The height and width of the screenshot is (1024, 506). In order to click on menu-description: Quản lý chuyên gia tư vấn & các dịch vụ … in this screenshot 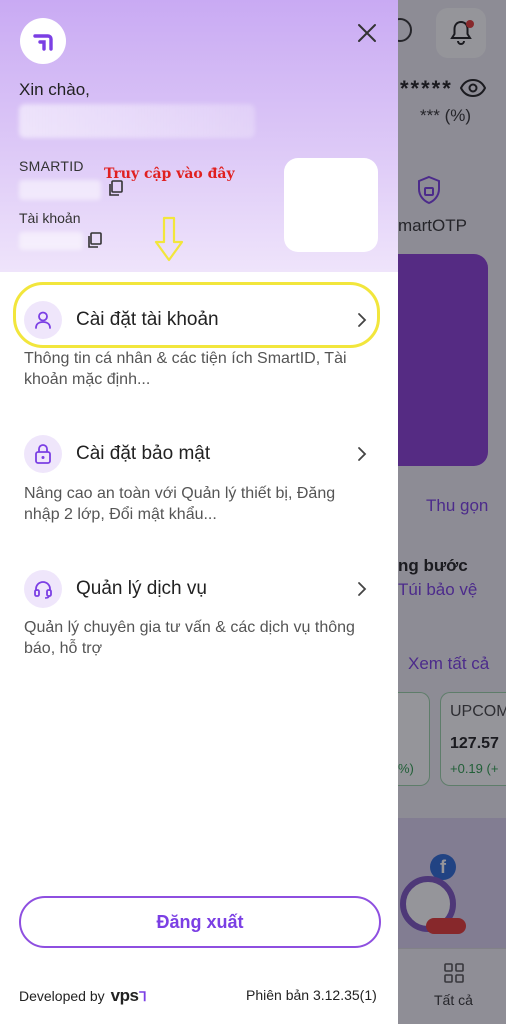, I will do `click(189, 638)`.